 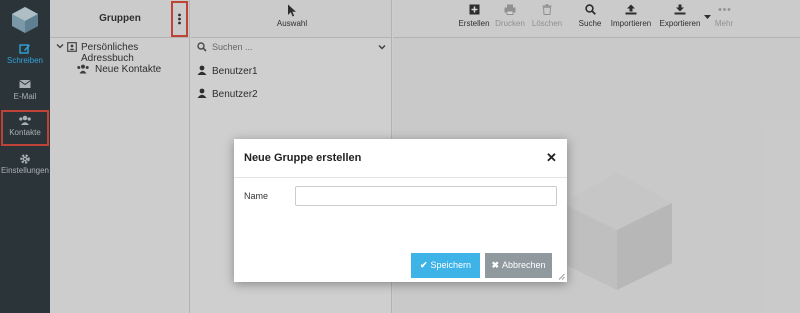 I want to click on dialog-divider, so click(x=400, y=177).